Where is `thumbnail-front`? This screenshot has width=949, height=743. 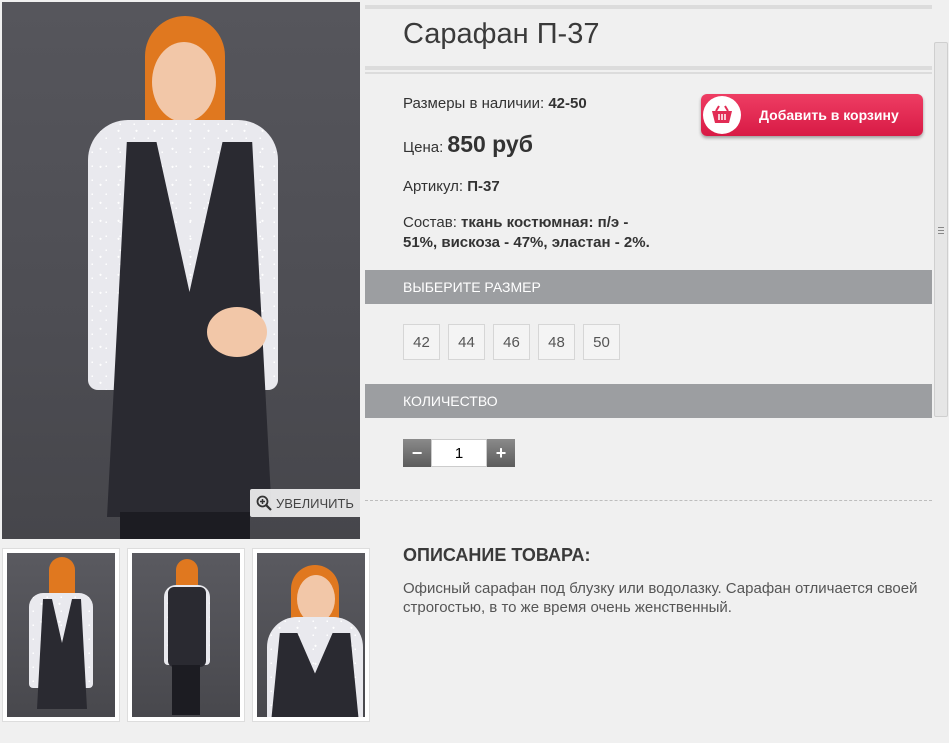 thumbnail-front is located at coordinates (61, 635).